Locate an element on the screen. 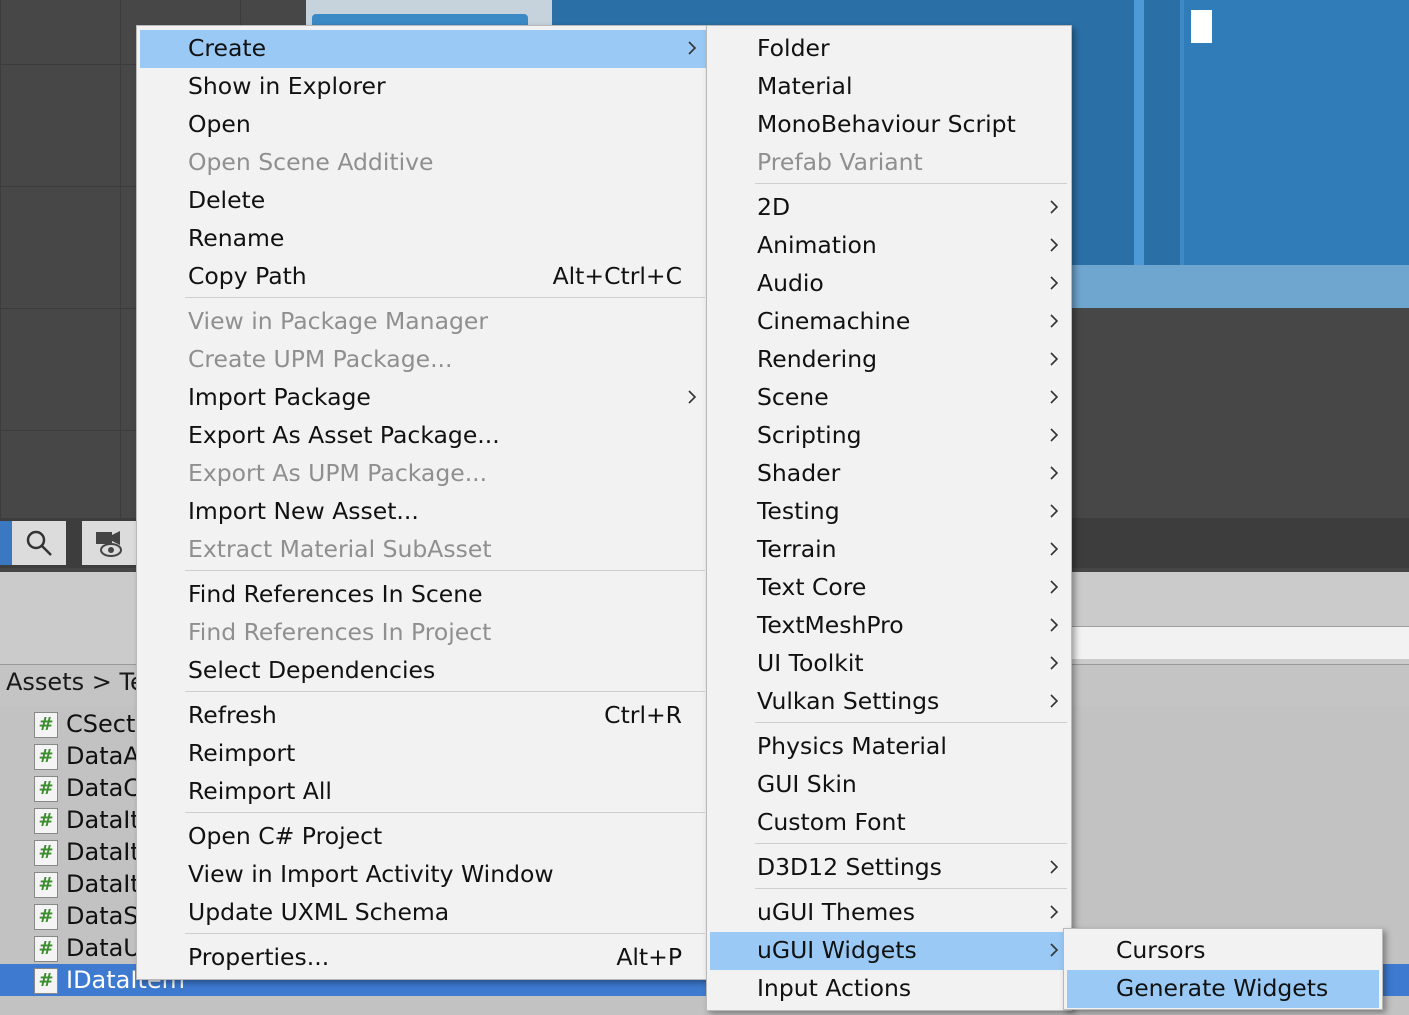 Image resolution: width=1409 pixels, height=1015 pixels. menu-item-folder: Folder is located at coordinates (889, 49).